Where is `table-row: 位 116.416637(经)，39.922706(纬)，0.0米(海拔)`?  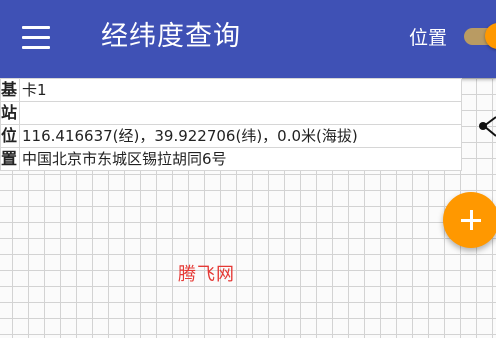 table-row: 位 116.416637(经)，39.922706(纬)，0.0米(海拔) is located at coordinates (231, 136).